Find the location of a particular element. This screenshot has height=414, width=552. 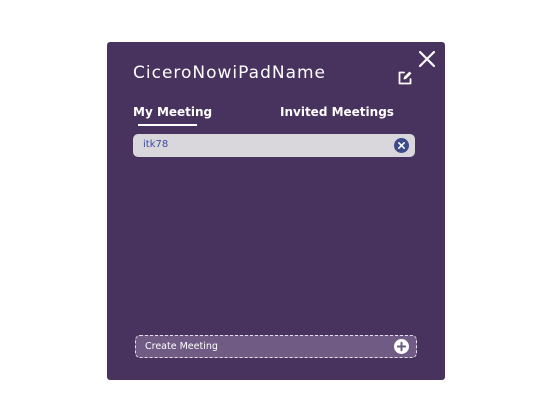

close-icon is located at coordinates (427, 59).